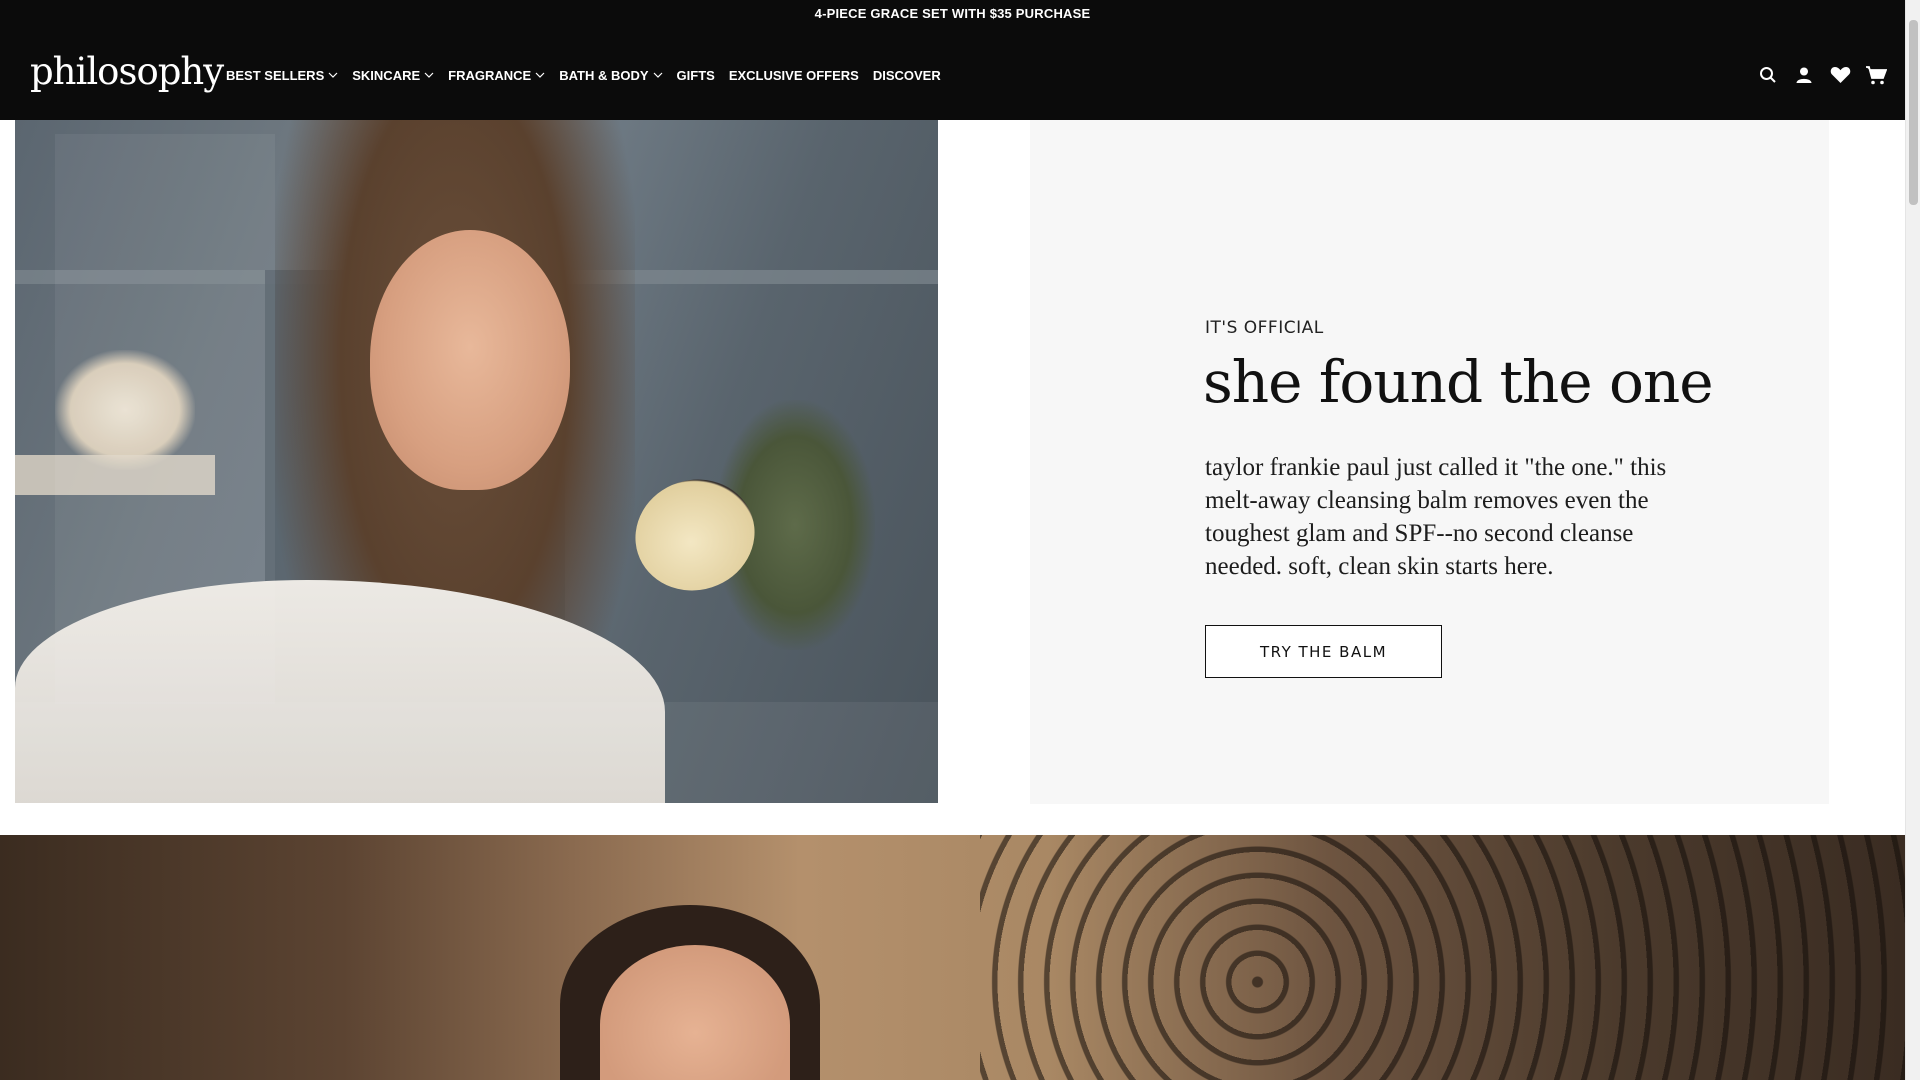 This screenshot has height=1080, width=1920. I want to click on try-the-balm-button: TRY THE BALM, so click(1323, 651).